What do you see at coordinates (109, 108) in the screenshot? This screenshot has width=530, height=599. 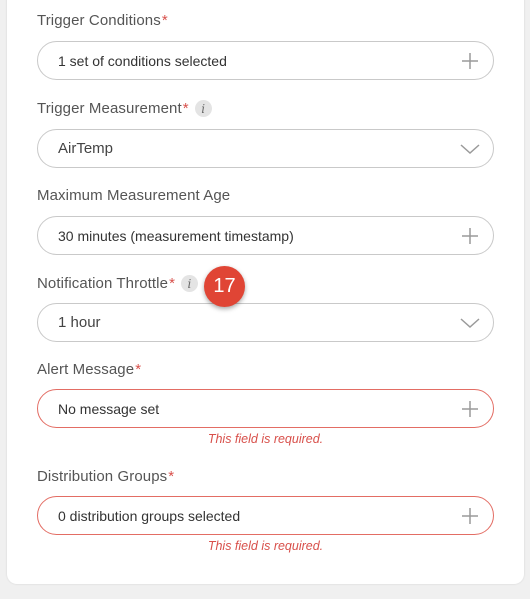 I see `trigger-measurement-label-text: Trigger Measurement` at bounding box center [109, 108].